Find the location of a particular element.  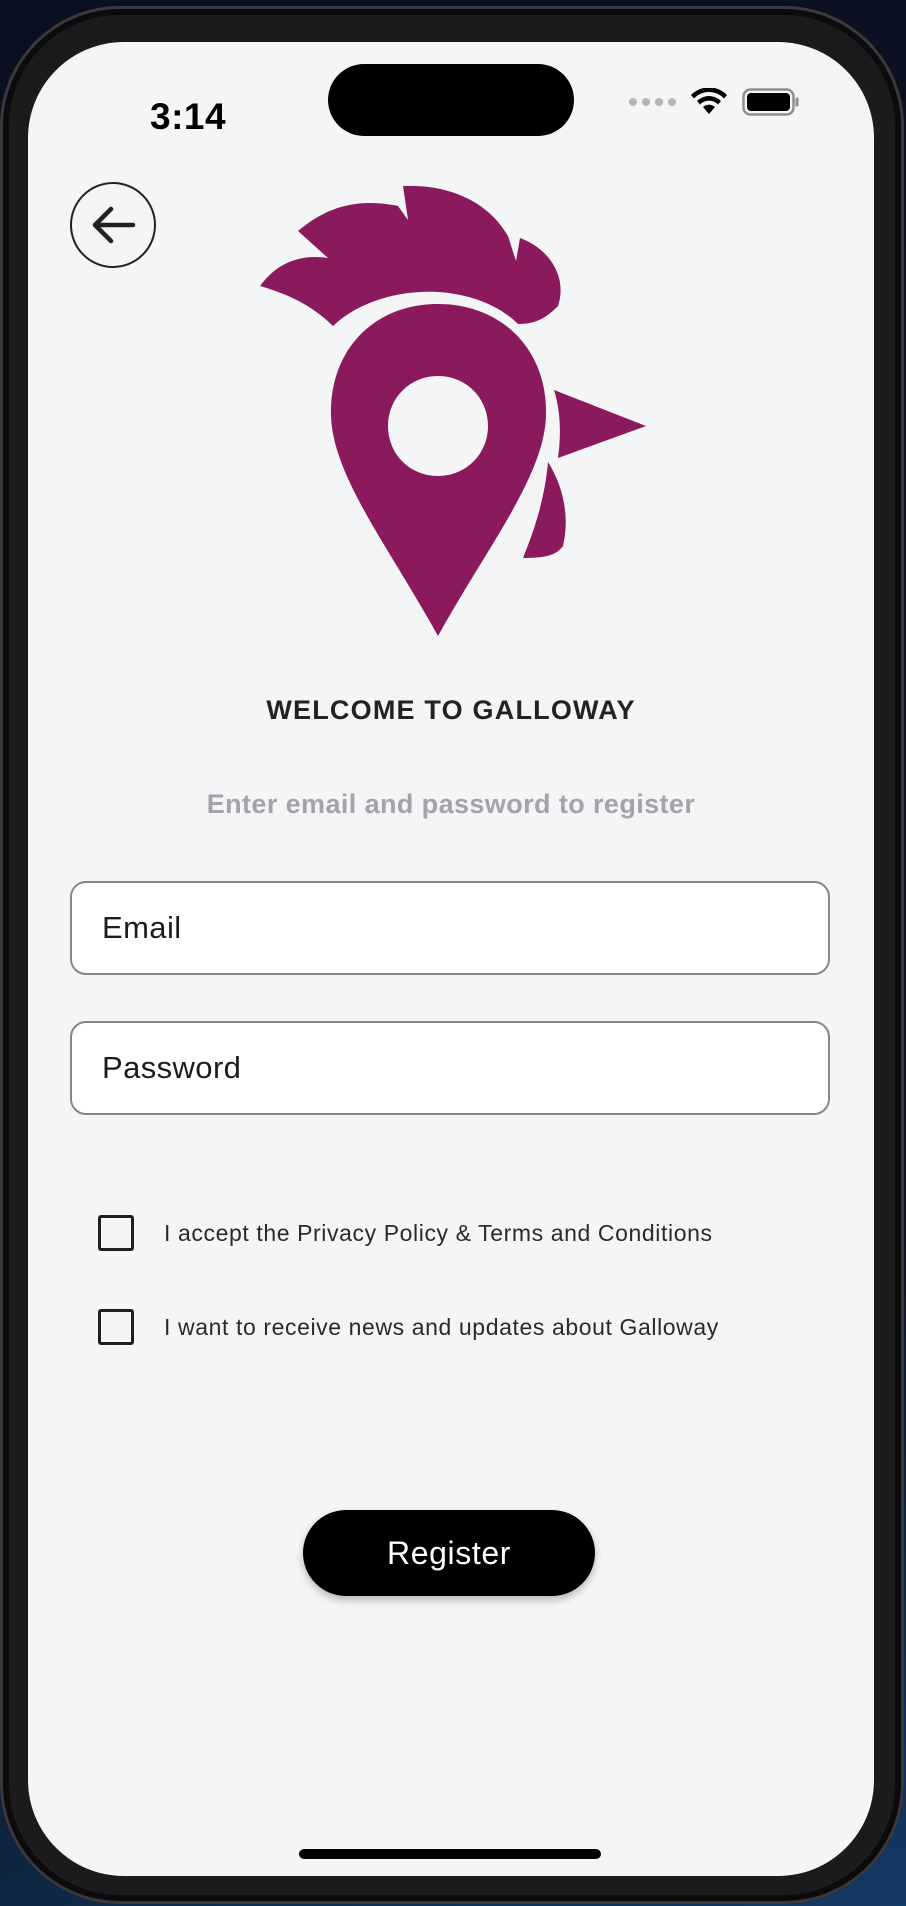

page-title: WELCOME TO GALLOWAY is located at coordinates (451, 710).